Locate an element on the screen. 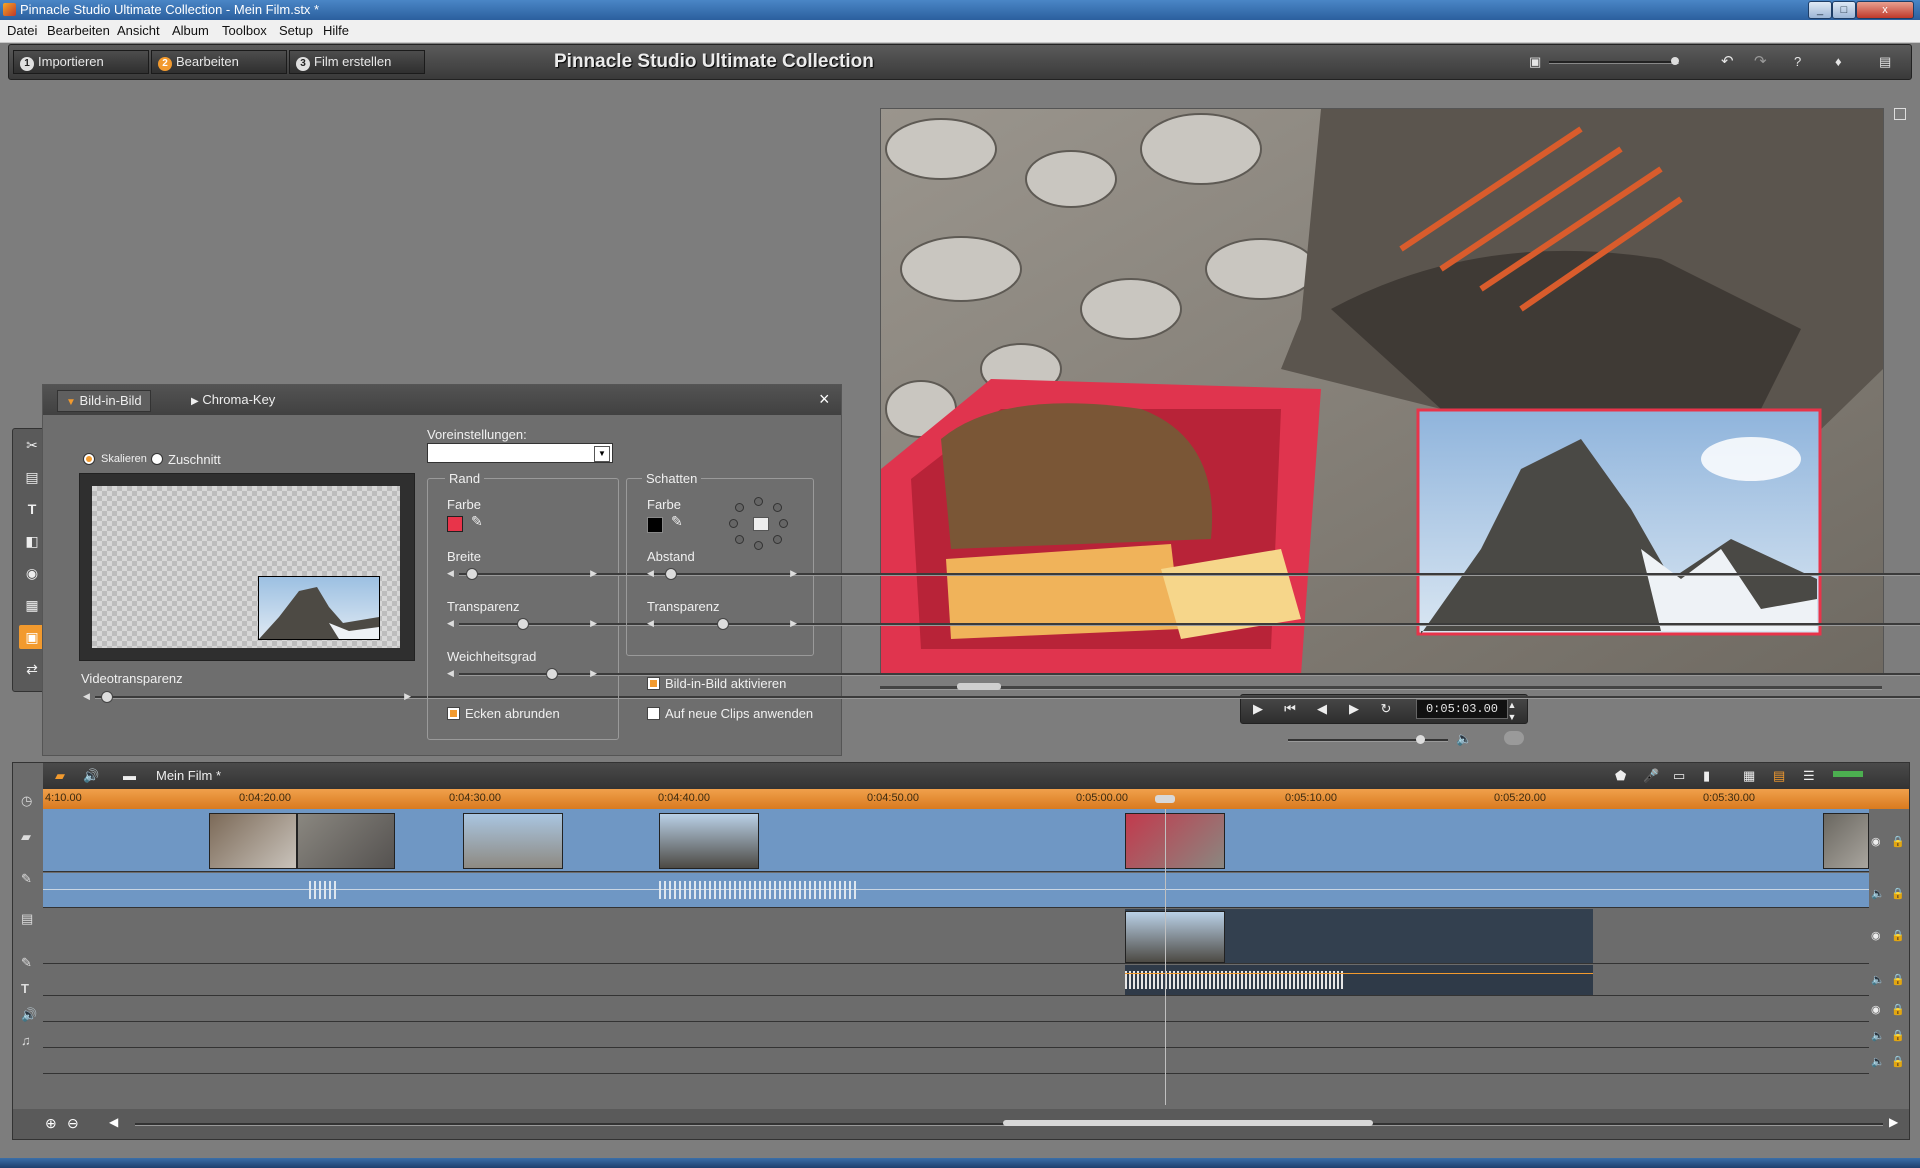  overlay-clip is located at coordinates (1175, 937).